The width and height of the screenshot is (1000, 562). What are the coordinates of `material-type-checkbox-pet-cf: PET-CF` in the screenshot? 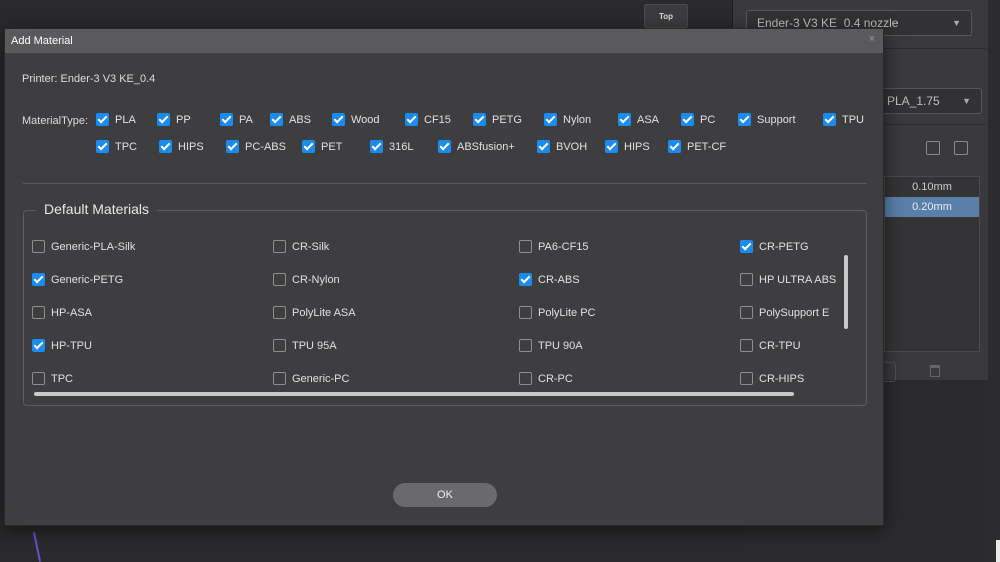 It's located at (697, 146).